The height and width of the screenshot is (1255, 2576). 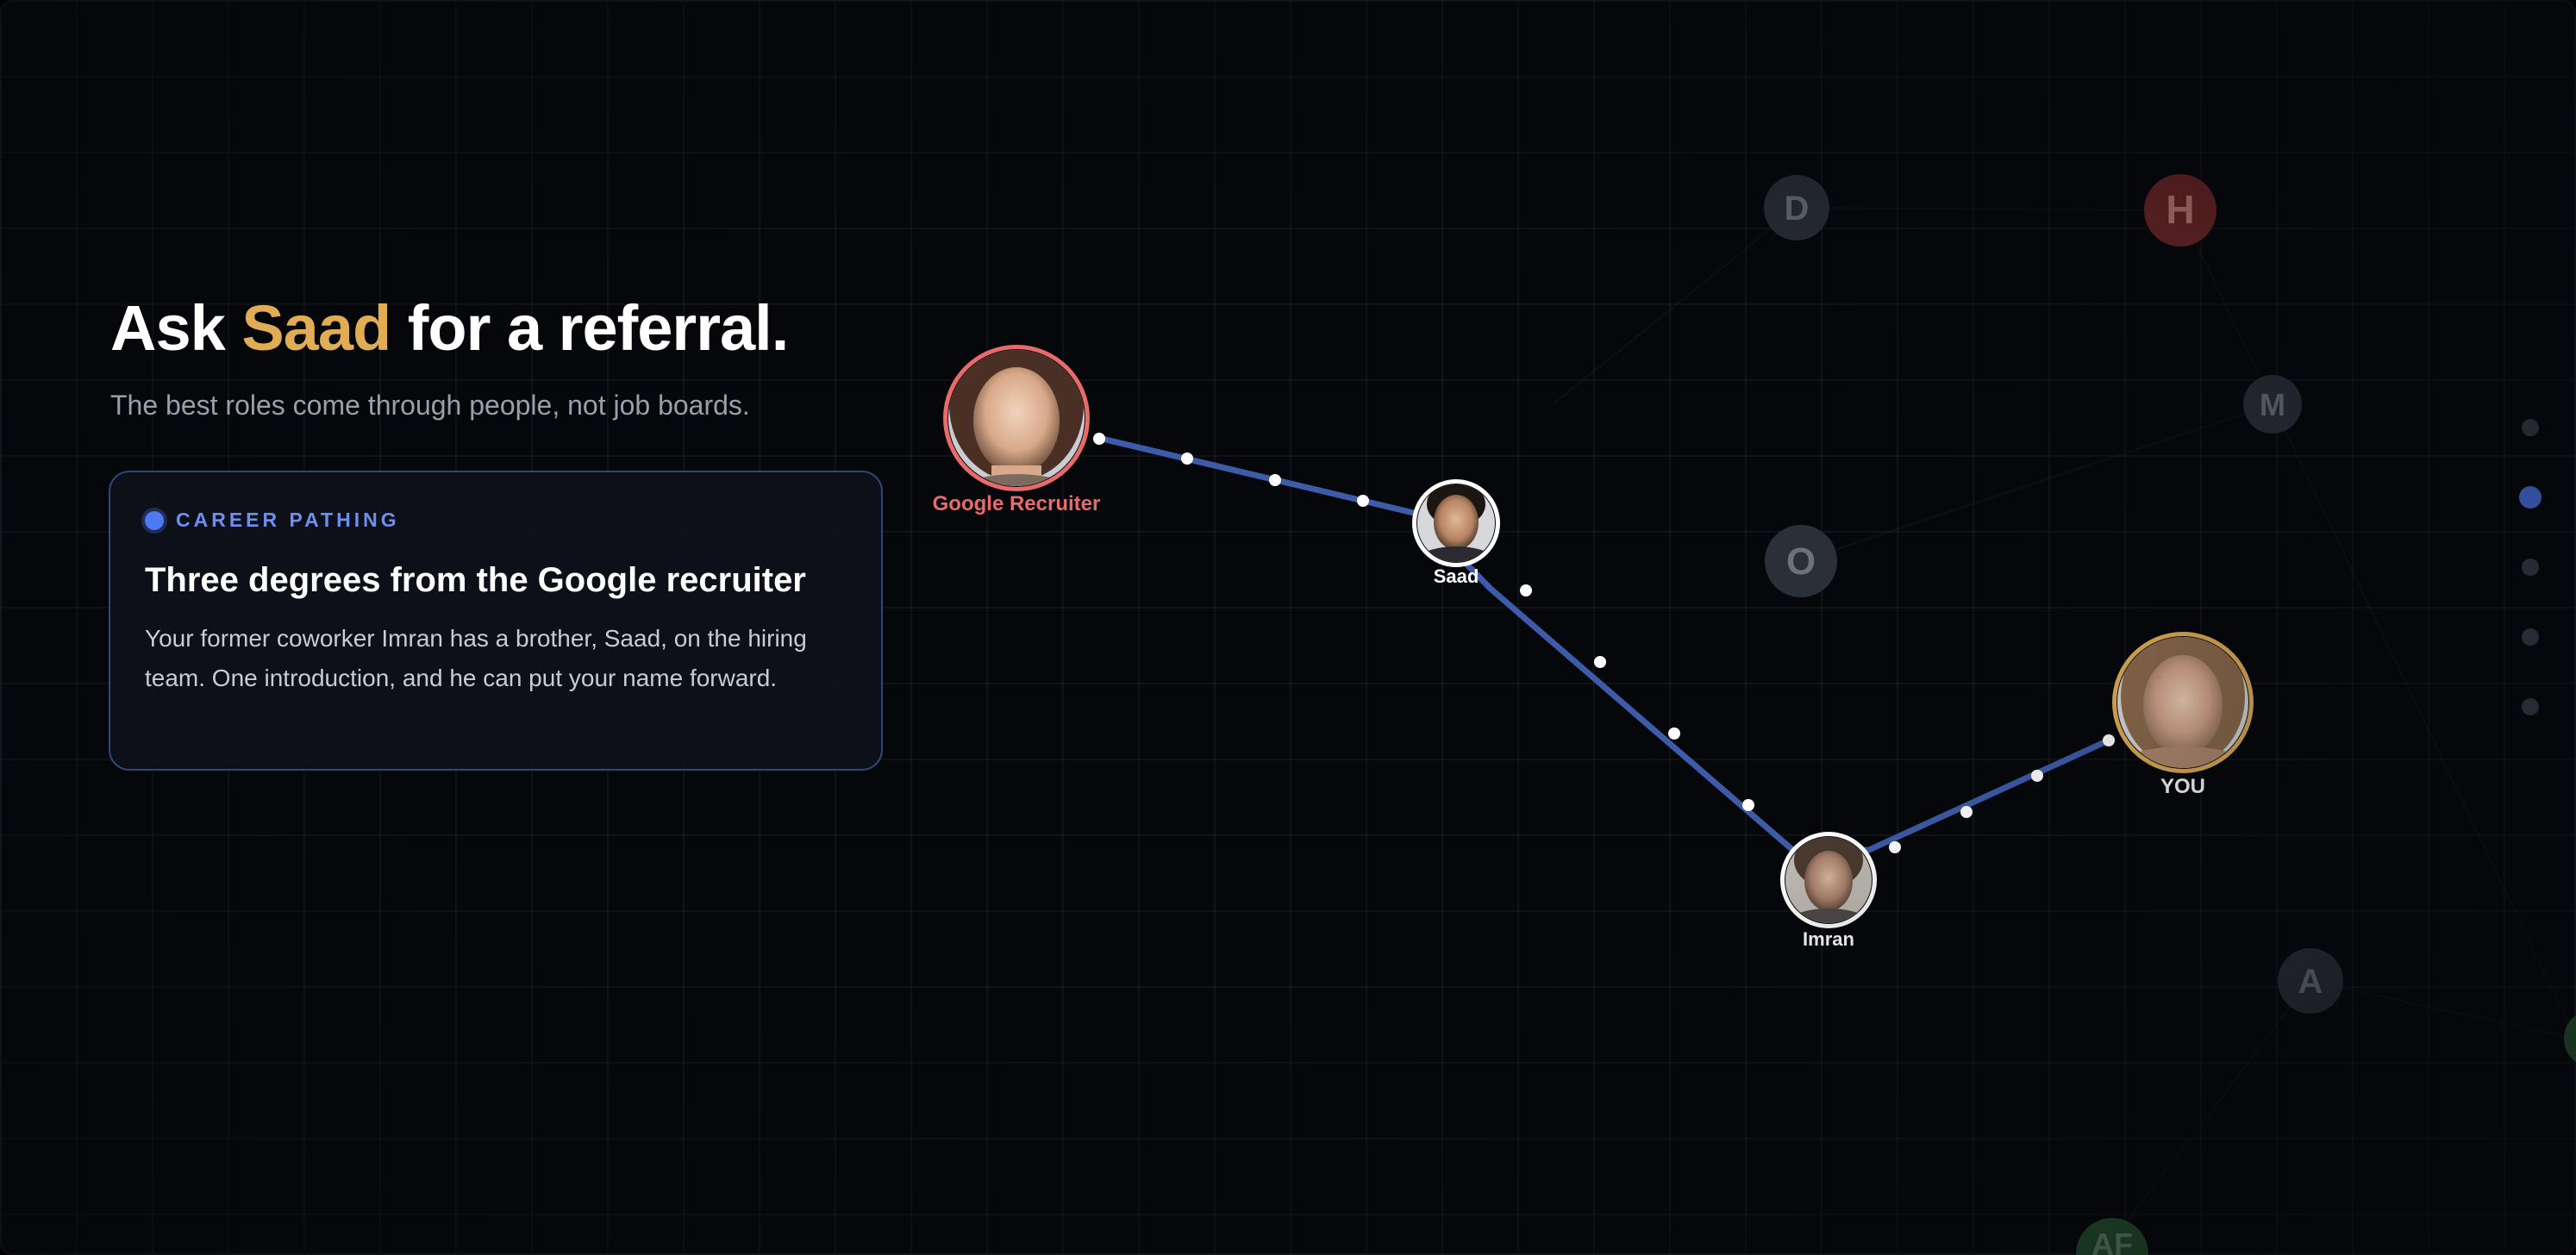 I want to click on tag-dot-icon, so click(x=154, y=520).